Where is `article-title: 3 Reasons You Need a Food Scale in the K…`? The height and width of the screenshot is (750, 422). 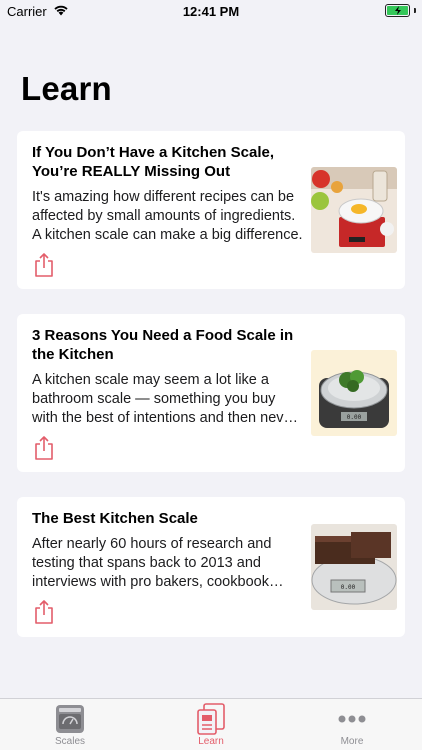
article-title: 3 Reasons You Need a Food Scale in the K… is located at coordinates (163, 345).